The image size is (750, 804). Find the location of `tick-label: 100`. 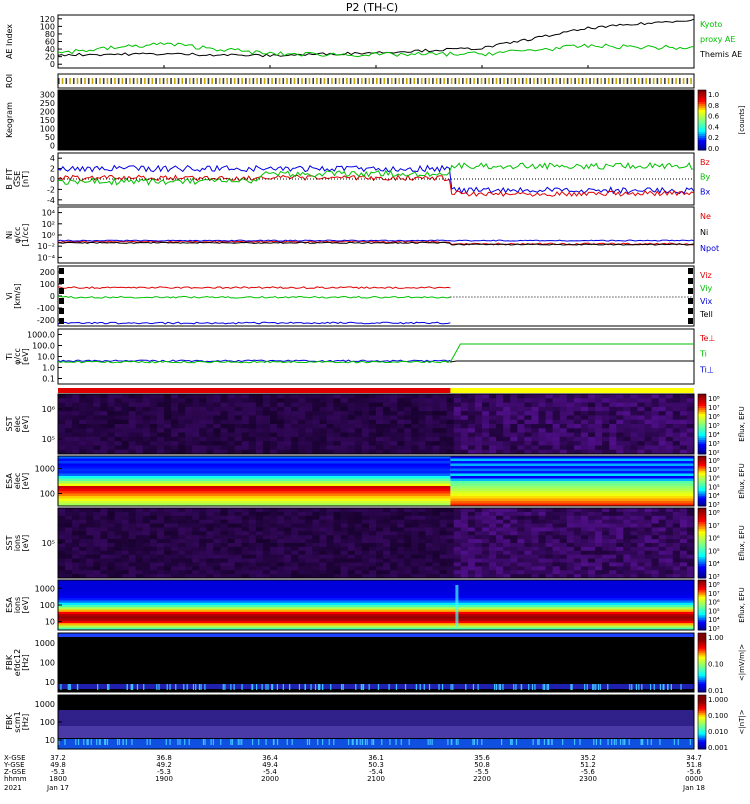

tick-label: 100 is located at coordinates (47, 722).